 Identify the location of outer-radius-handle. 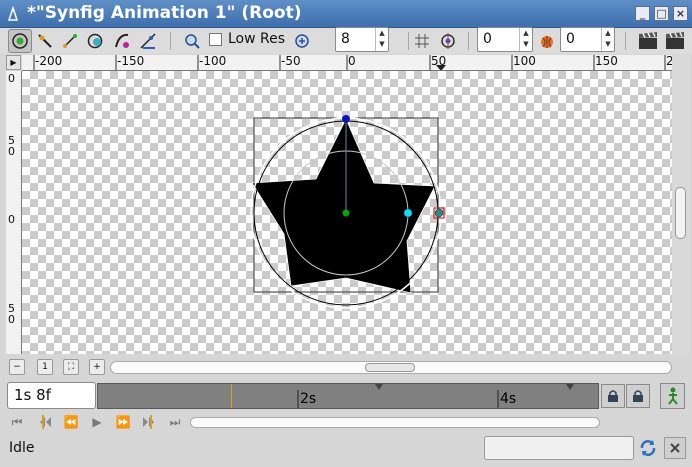
(439, 213).